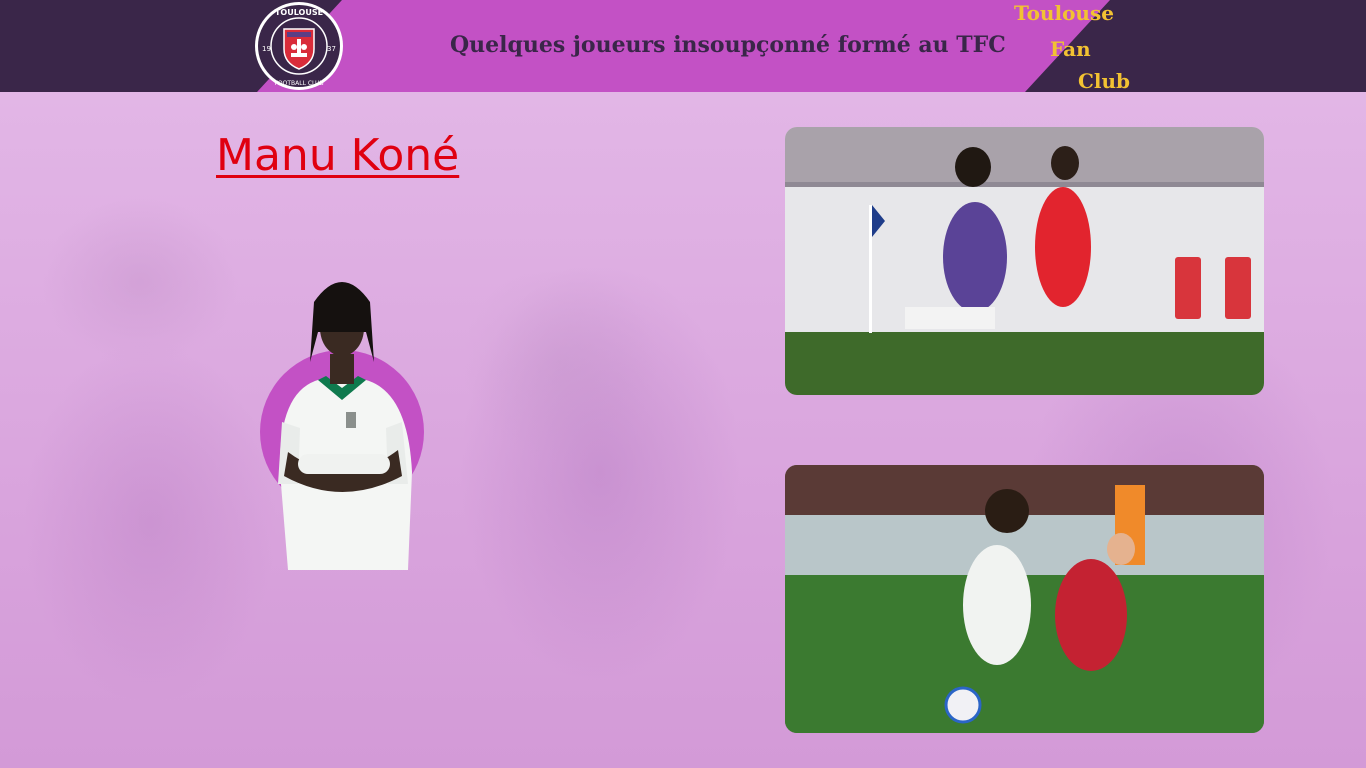 The image size is (1366, 768). What do you see at coordinates (299, 46) in the screenshot?
I see `tfc-logo: 19 37 TOULOUSE FOOTBALL CLUB` at bounding box center [299, 46].